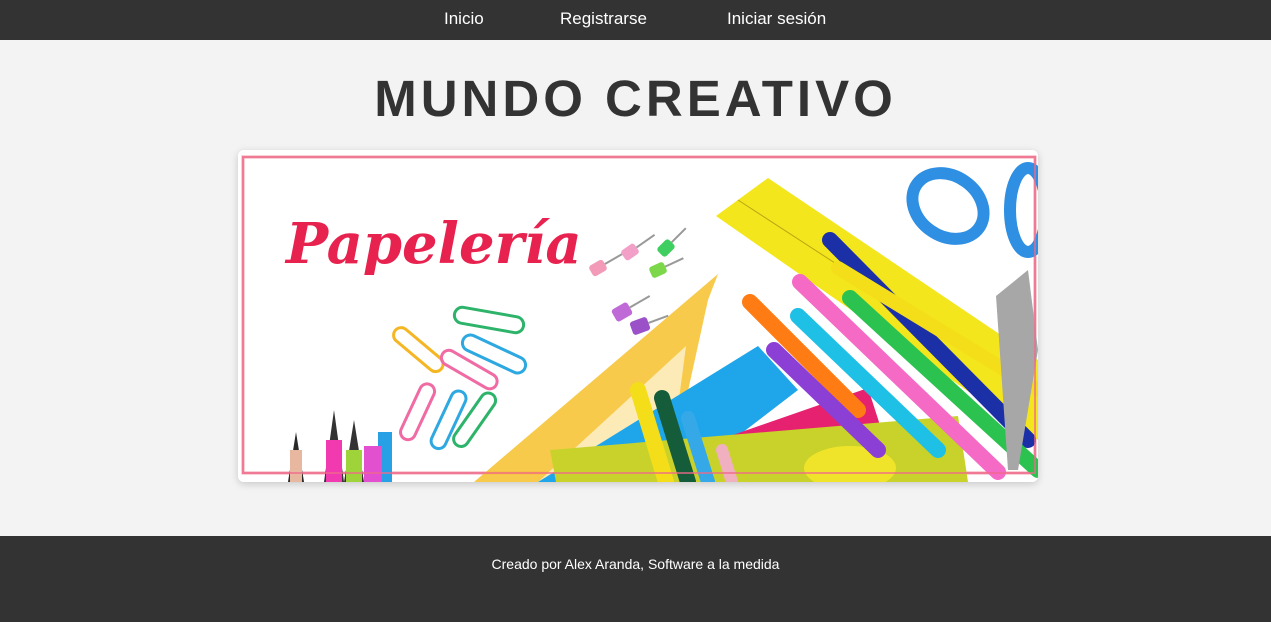  Describe the element at coordinates (464, 20) in the screenshot. I see `nav-link-inicio: Inicio` at that location.